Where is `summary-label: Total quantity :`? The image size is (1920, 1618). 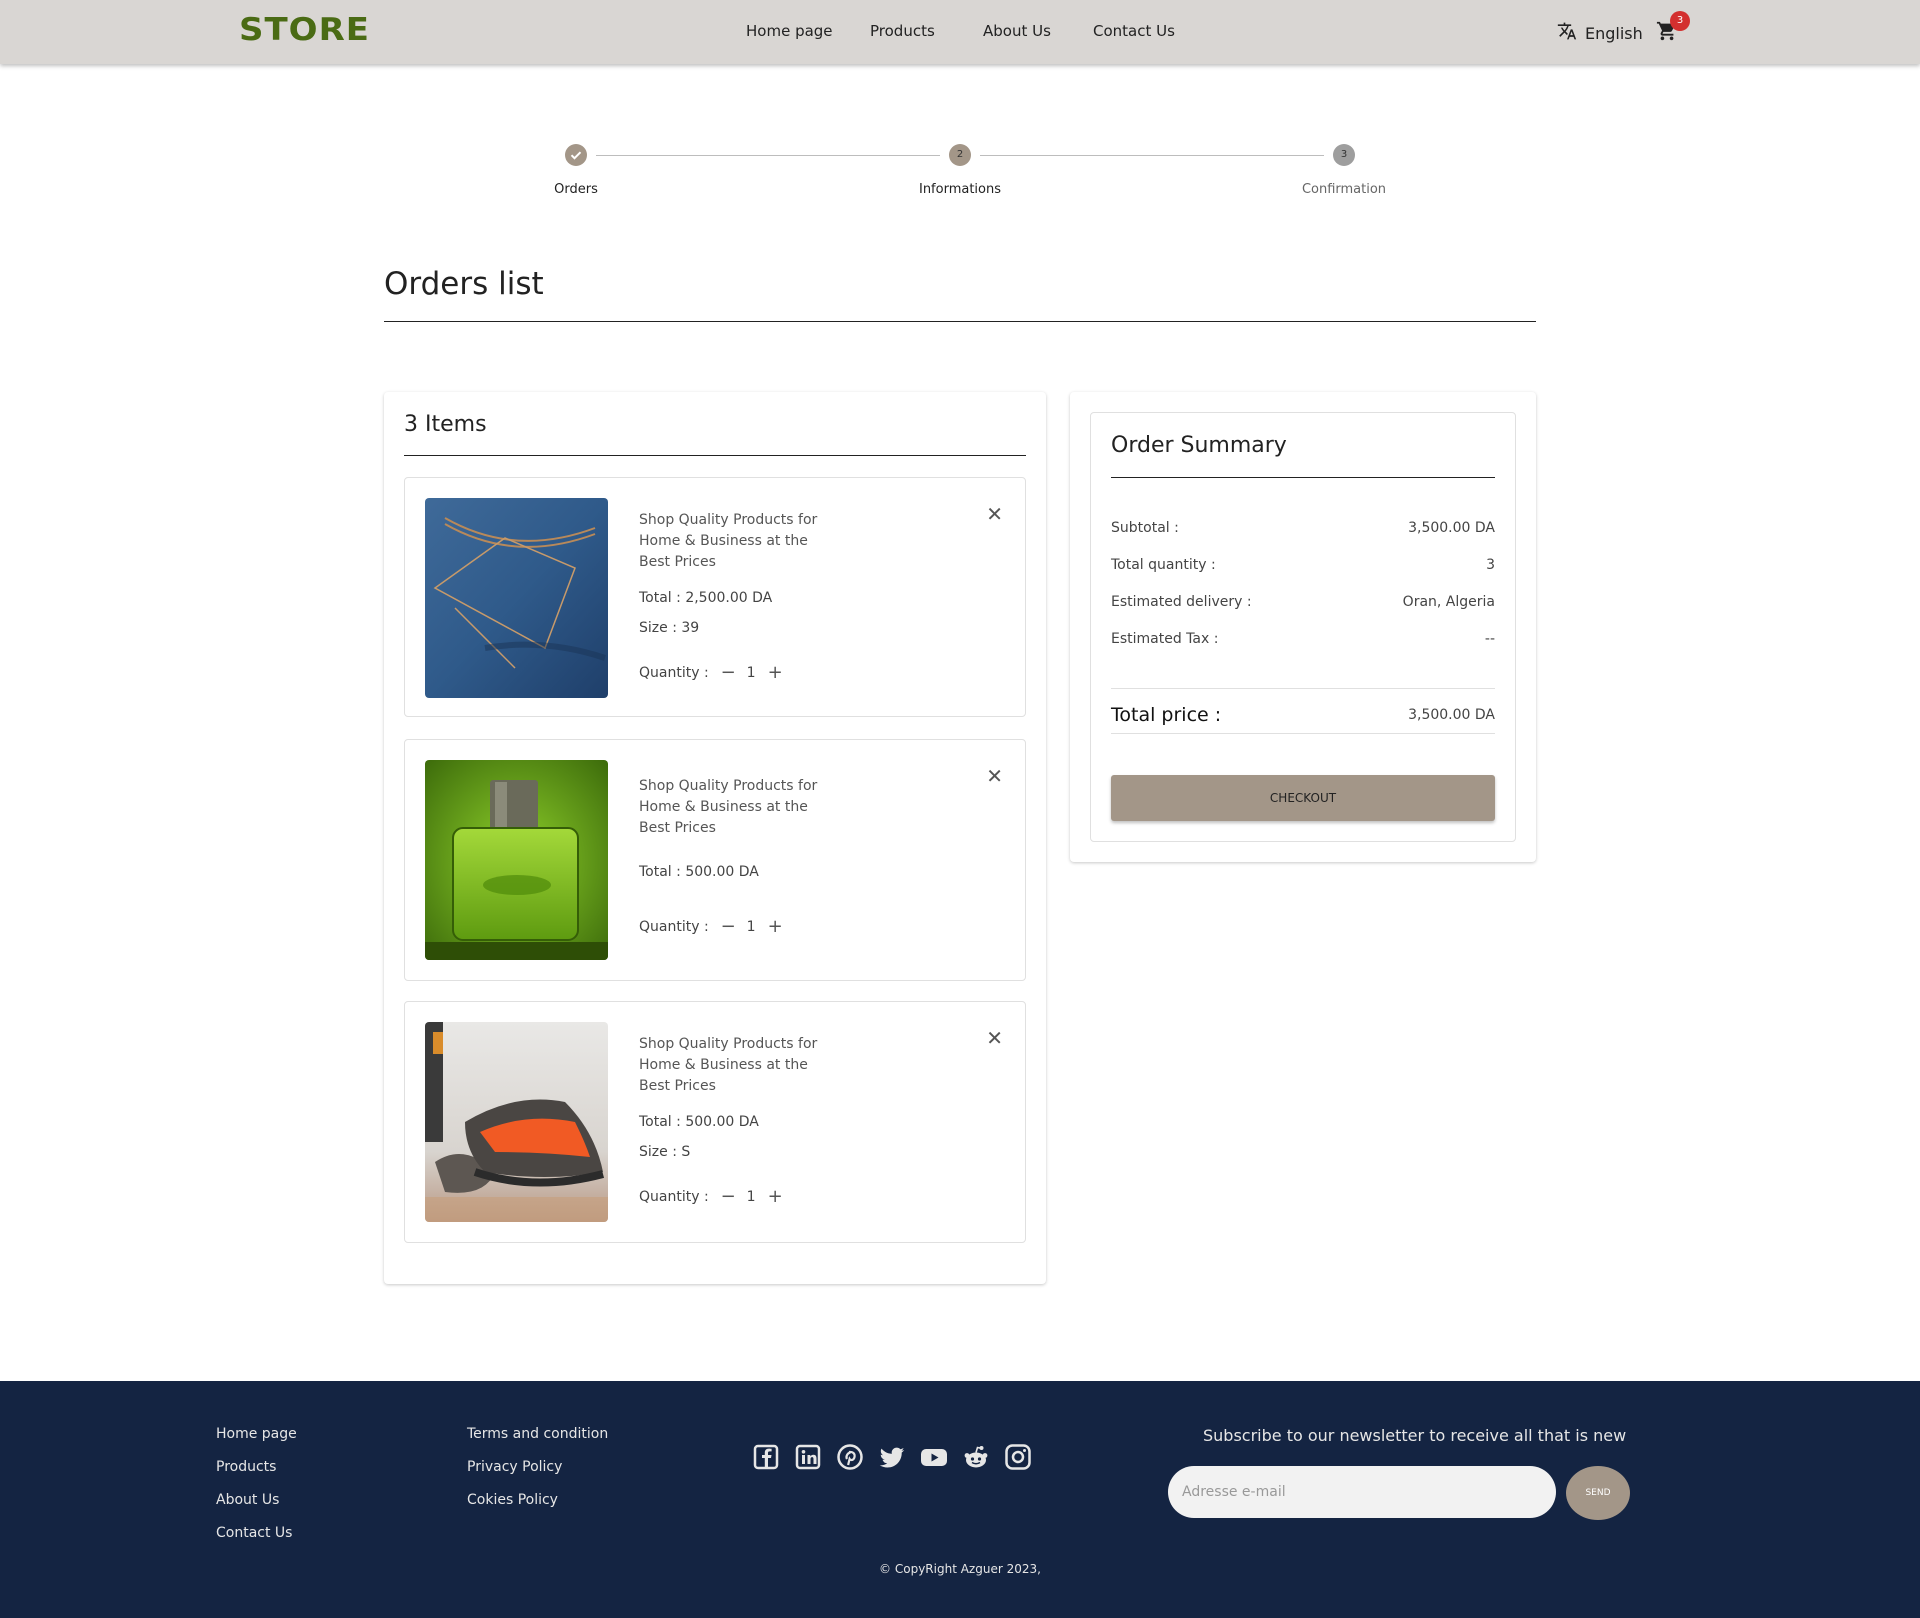
summary-label: Total quantity : is located at coordinates (1163, 565).